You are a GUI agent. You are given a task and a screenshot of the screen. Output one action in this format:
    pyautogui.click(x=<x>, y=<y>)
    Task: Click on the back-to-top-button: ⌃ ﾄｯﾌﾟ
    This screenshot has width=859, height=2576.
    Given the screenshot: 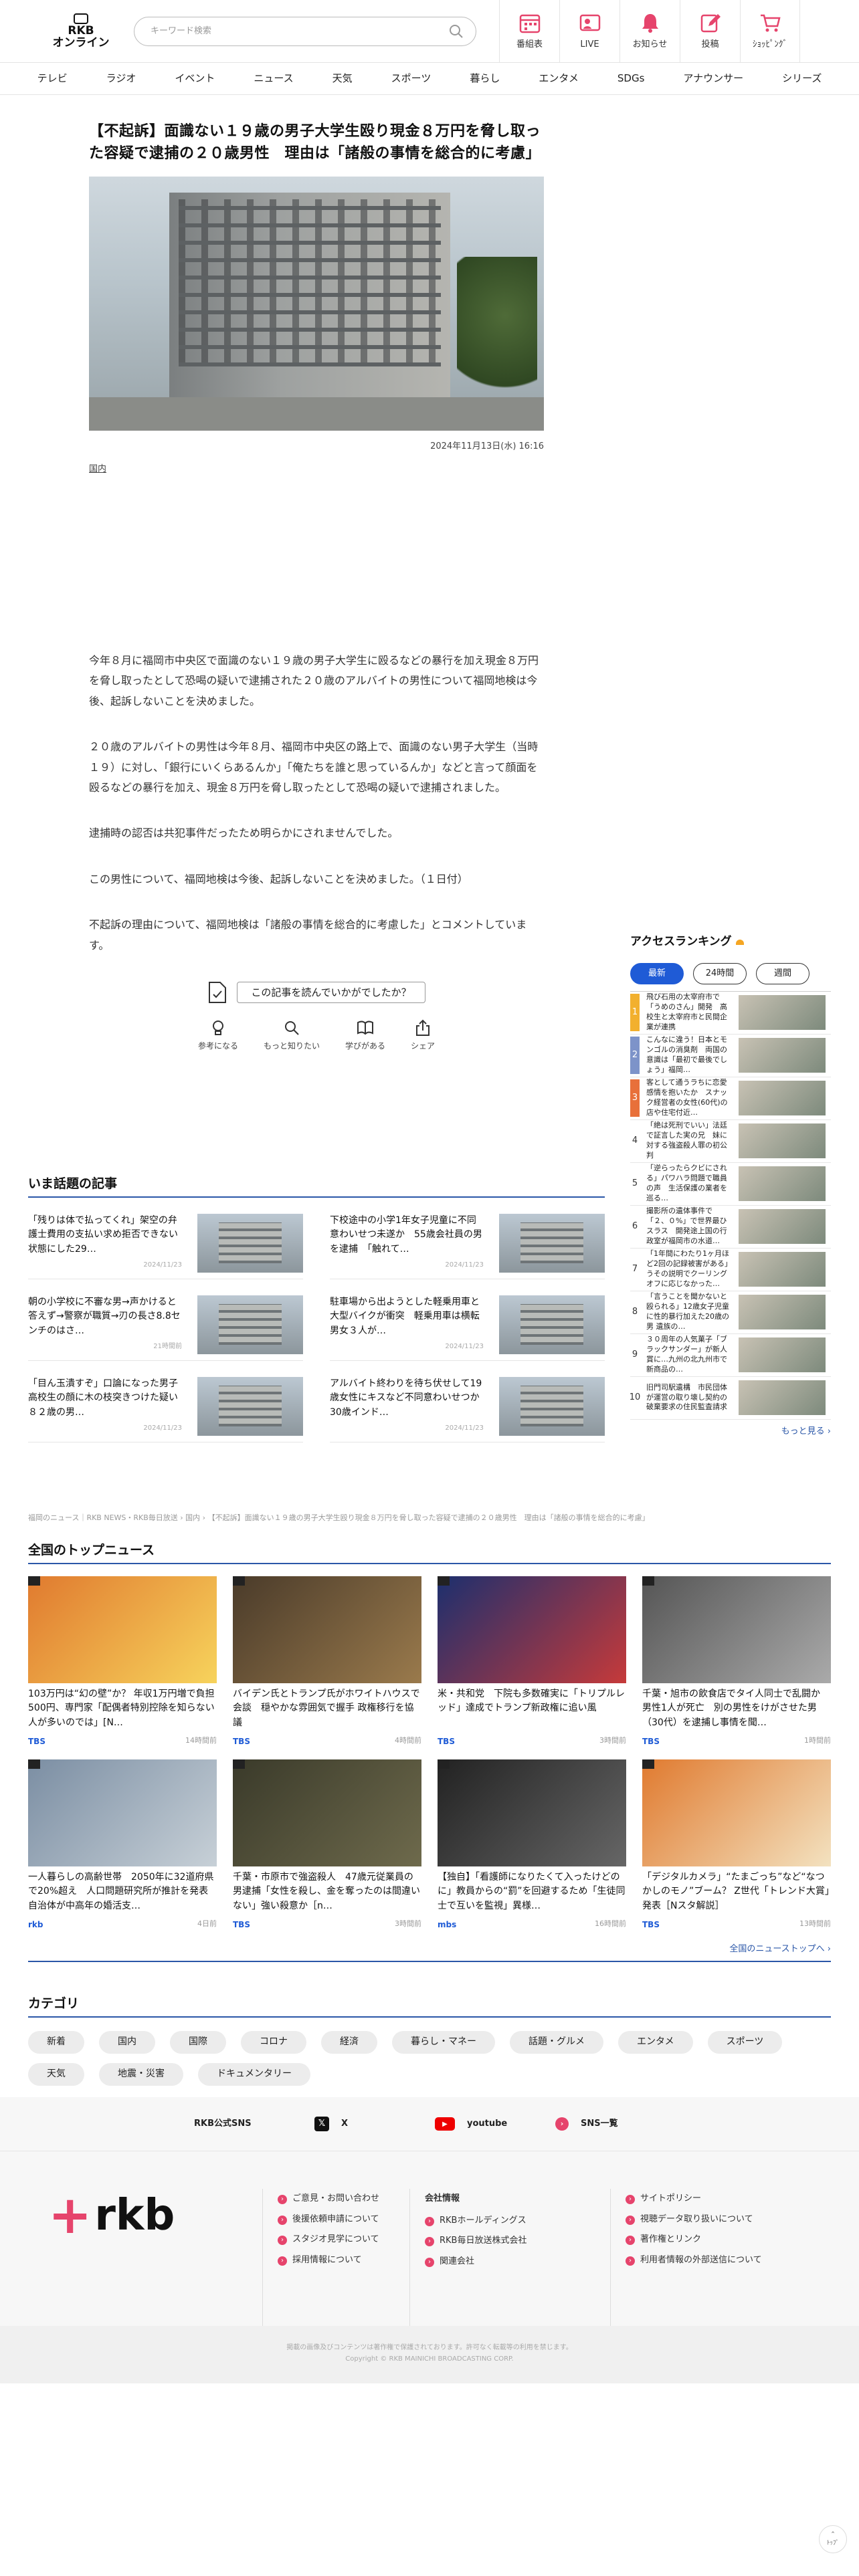 What is the action you would take?
    pyautogui.click(x=833, y=2539)
    